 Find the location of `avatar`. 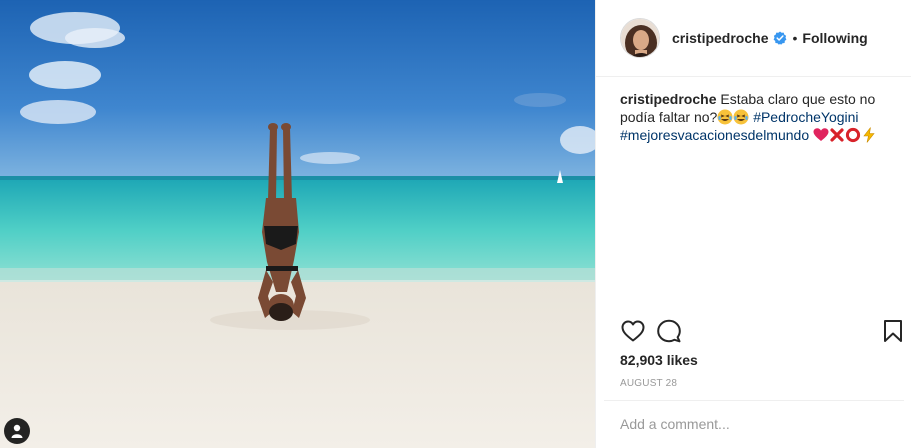

avatar is located at coordinates (640, 38).